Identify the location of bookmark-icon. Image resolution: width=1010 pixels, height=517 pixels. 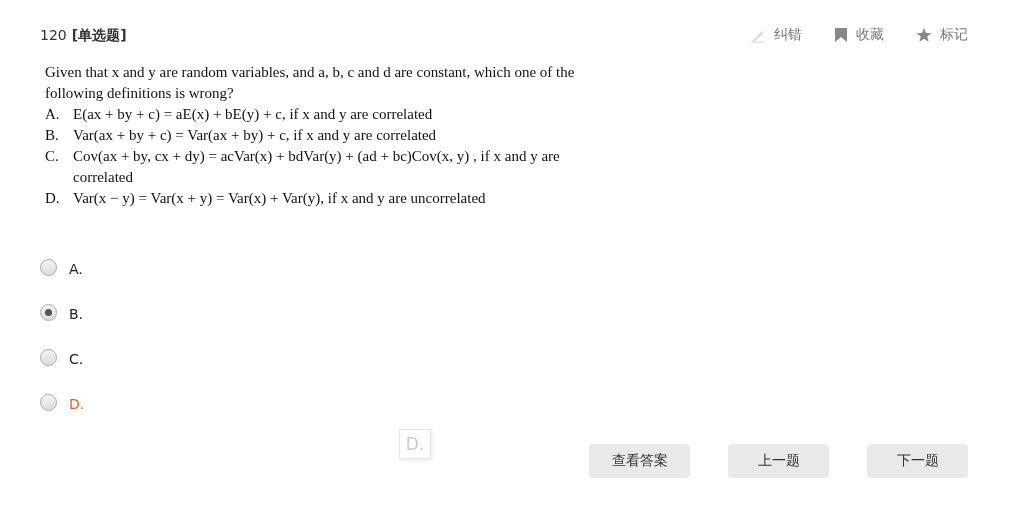
(841, 35).